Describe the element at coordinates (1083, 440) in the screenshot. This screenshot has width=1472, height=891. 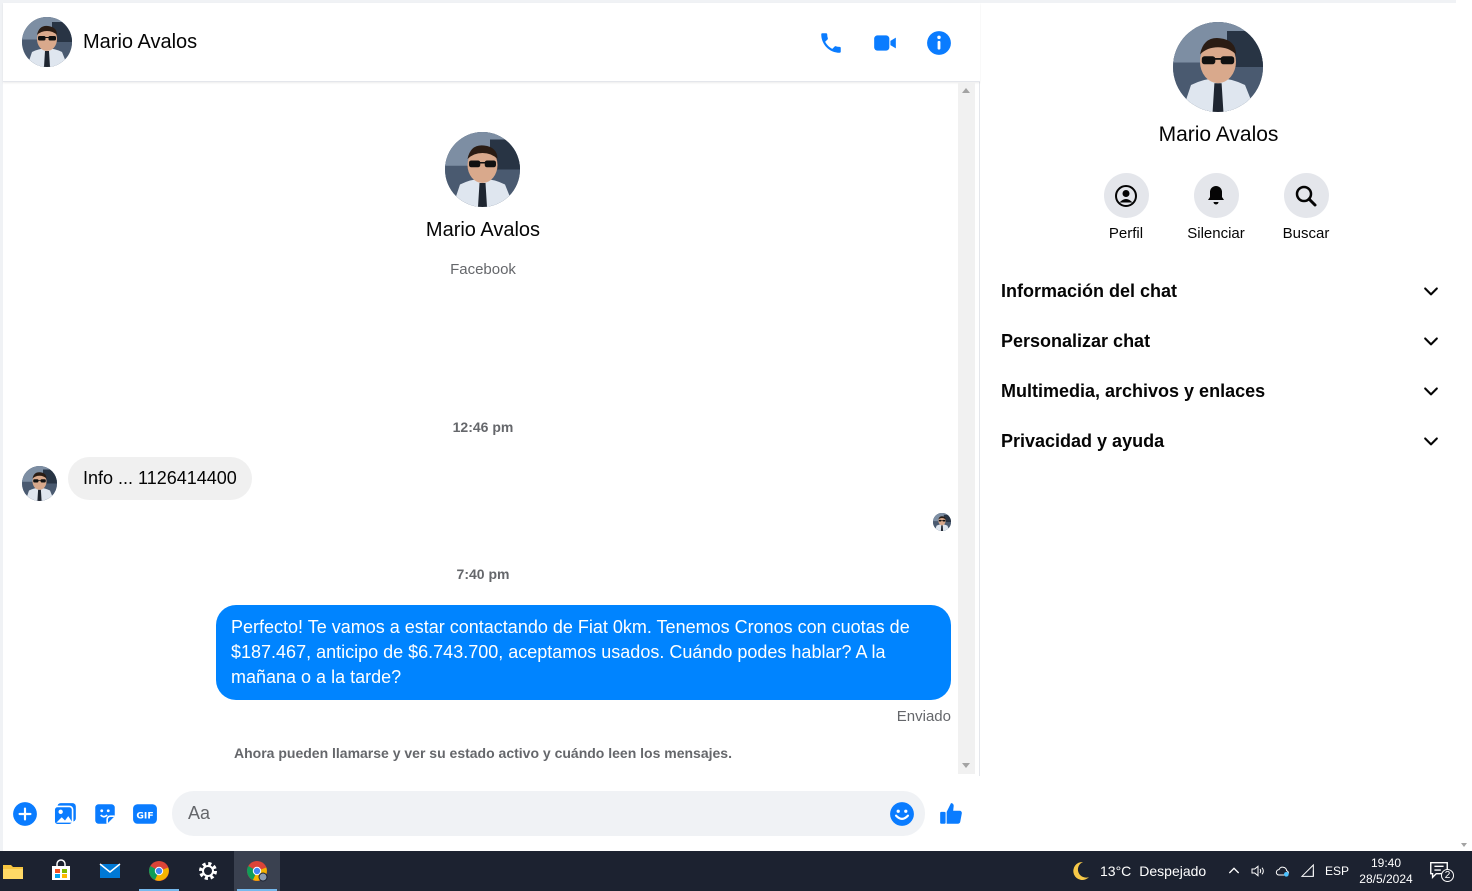
I see `section-title: Privacidad y ayuda` at that location.